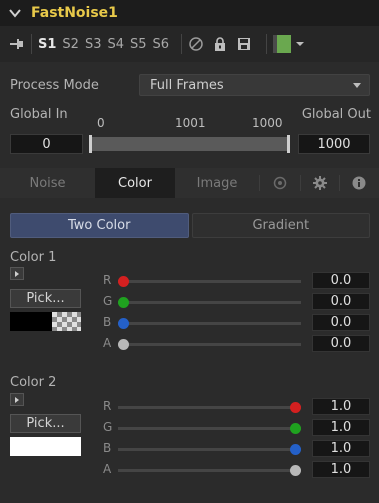  Describe the element at coordinates (220, 44) in the screenshot. I see `lock-icon` at that location.